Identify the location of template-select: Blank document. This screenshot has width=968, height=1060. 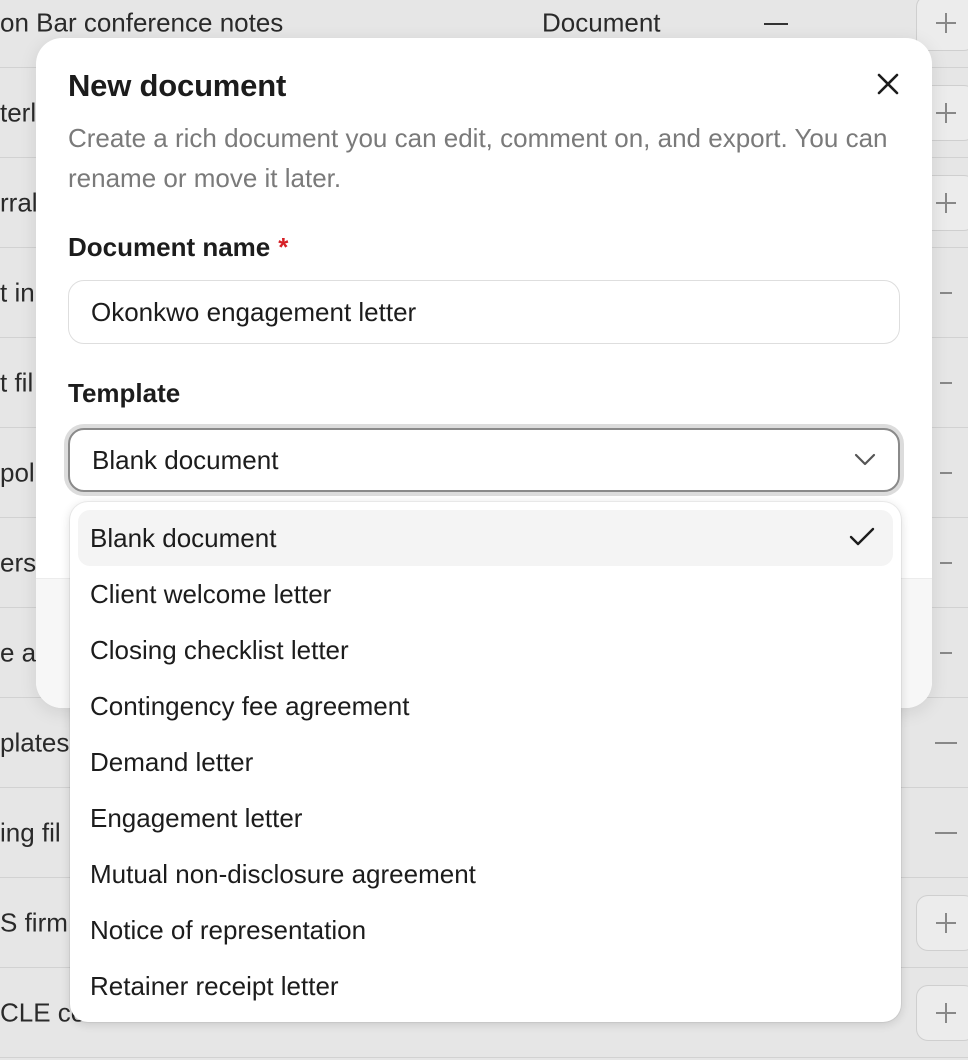
(484, 460).